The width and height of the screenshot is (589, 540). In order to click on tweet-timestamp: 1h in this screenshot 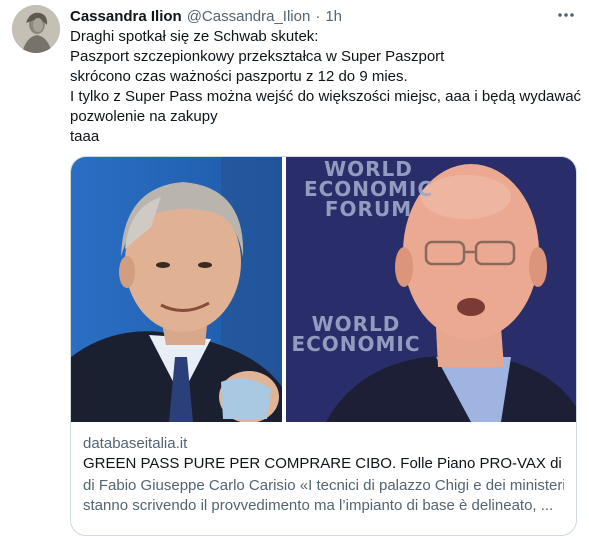, I will do `click(333, 16)`.